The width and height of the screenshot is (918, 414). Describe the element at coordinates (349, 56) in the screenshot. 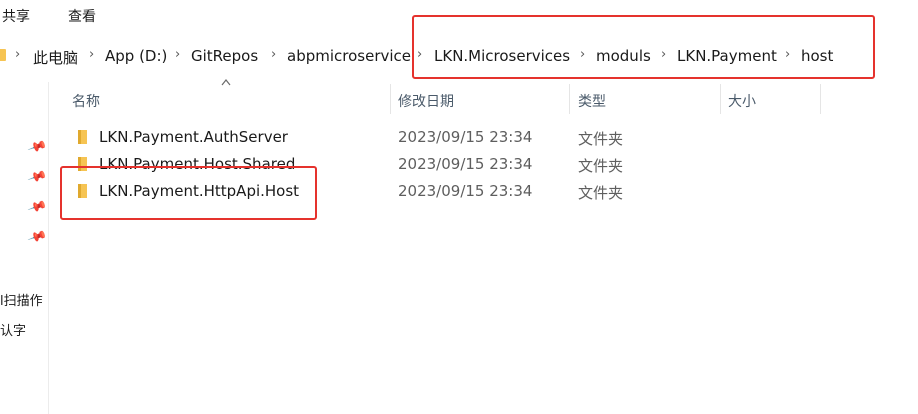

I see `breadcrumb-abpmicroservice: abpmicroservice` at that location.